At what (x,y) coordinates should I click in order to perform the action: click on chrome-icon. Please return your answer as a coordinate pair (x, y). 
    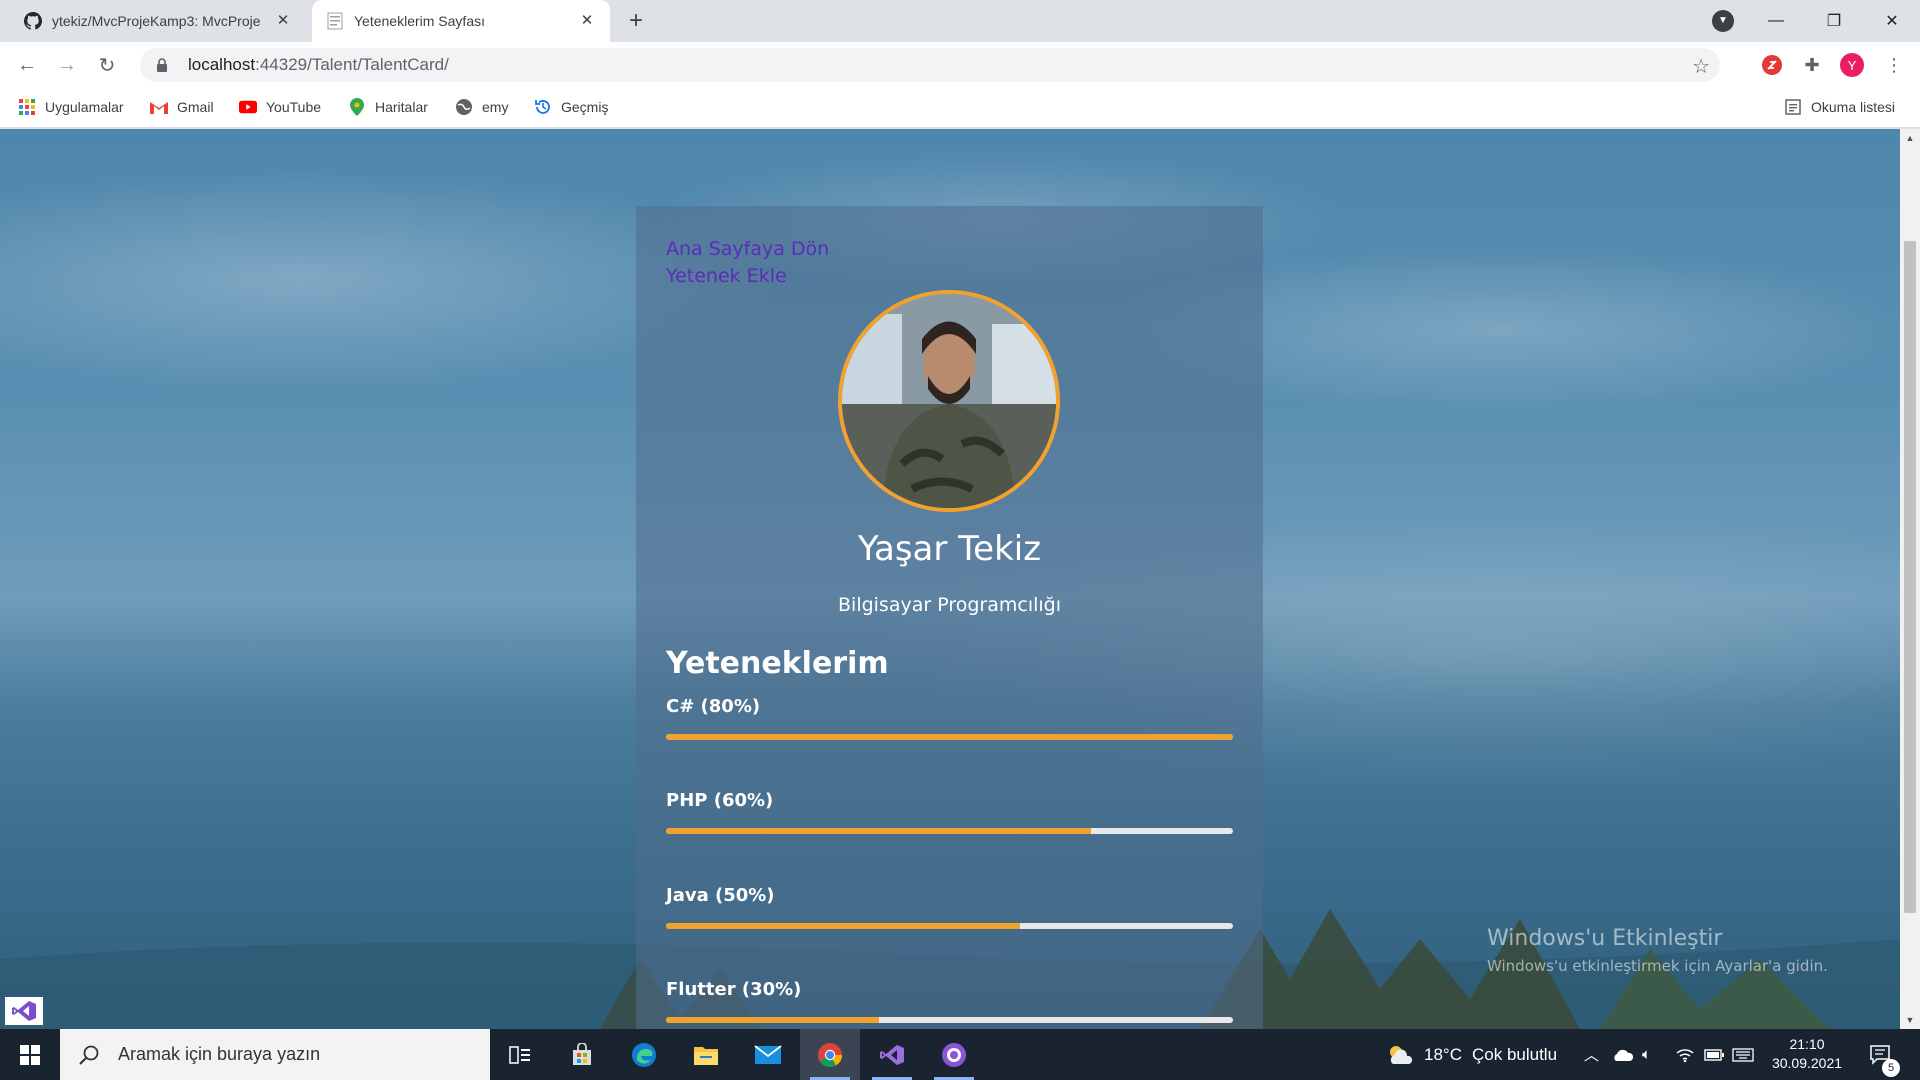
    Looking at the image, I should click on (830, 1054).